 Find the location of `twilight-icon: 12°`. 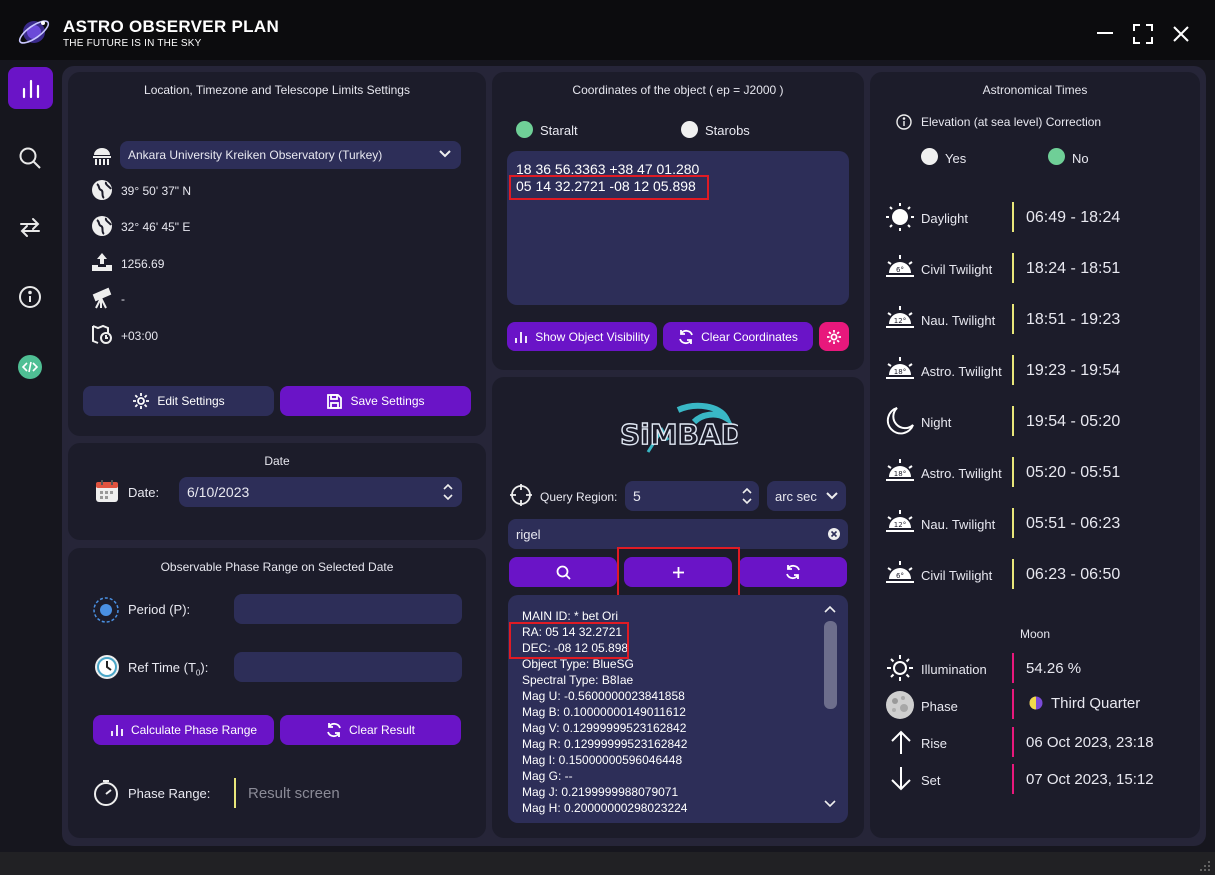

twilight-icon: 12° is located at coordinates (900, 523).